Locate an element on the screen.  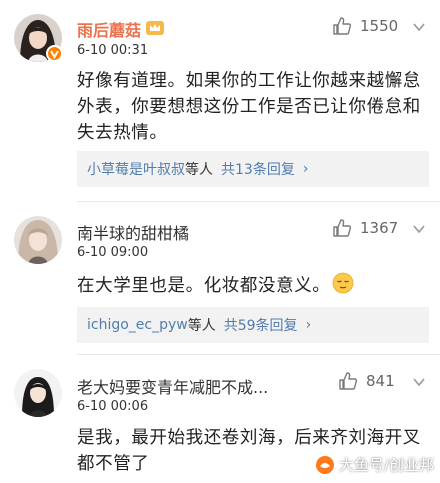
username: 雨后蘑菇 is located at coordinates (109, 29).